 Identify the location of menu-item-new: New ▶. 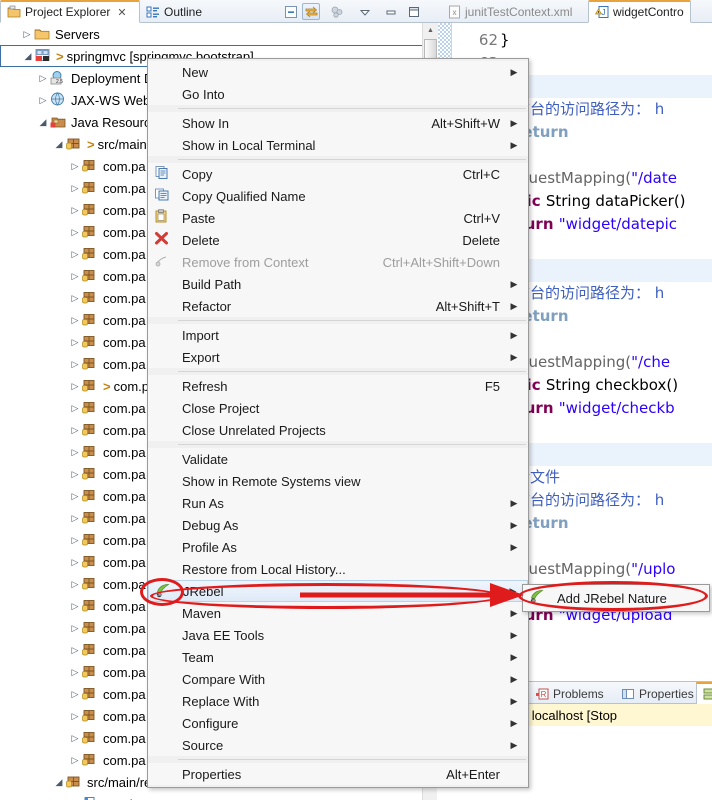
(338, 72).